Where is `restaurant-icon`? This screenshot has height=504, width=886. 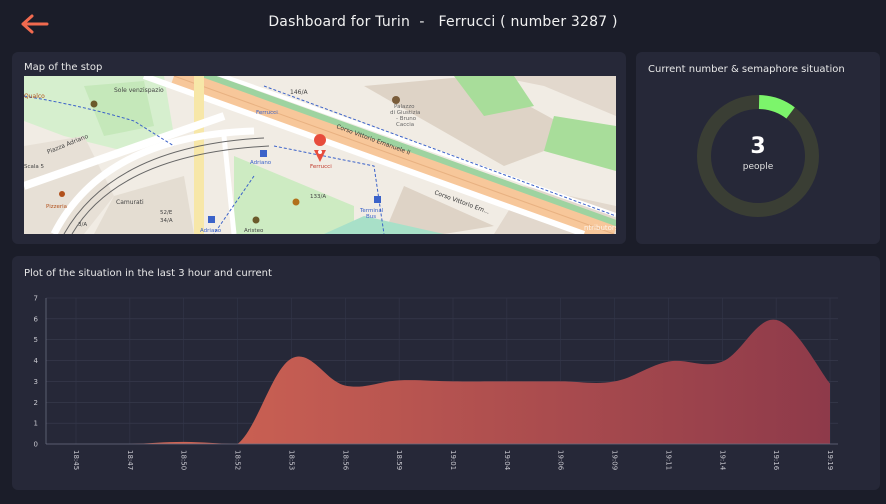
restaurant-icon is located at coordinates (62, 194).